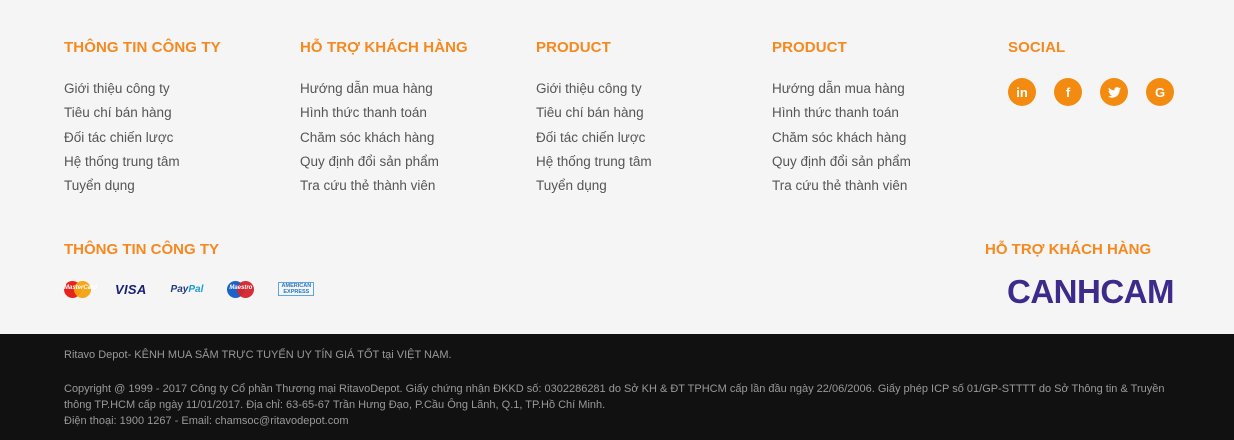 The width and height of the screenshot is (1234, 440). I want to click on paypal-logo: Pay Pal, so click(187, 289).